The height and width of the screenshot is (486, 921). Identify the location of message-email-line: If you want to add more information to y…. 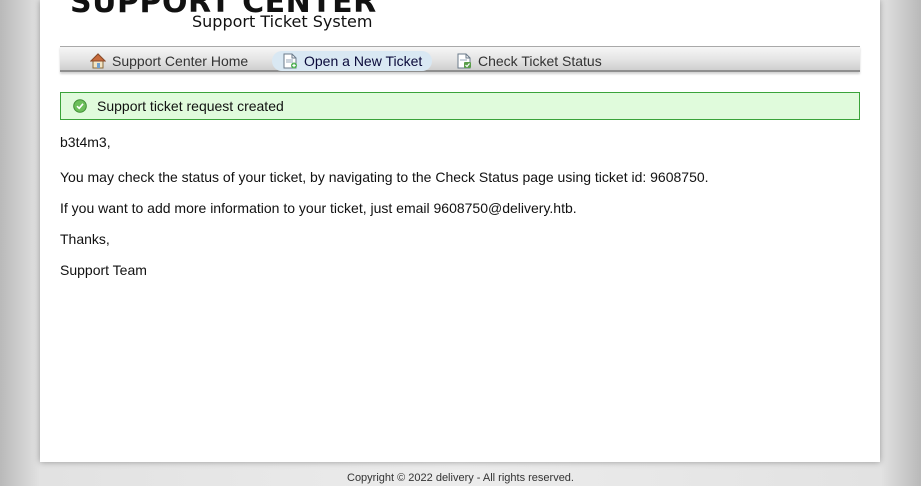
(318, 208).